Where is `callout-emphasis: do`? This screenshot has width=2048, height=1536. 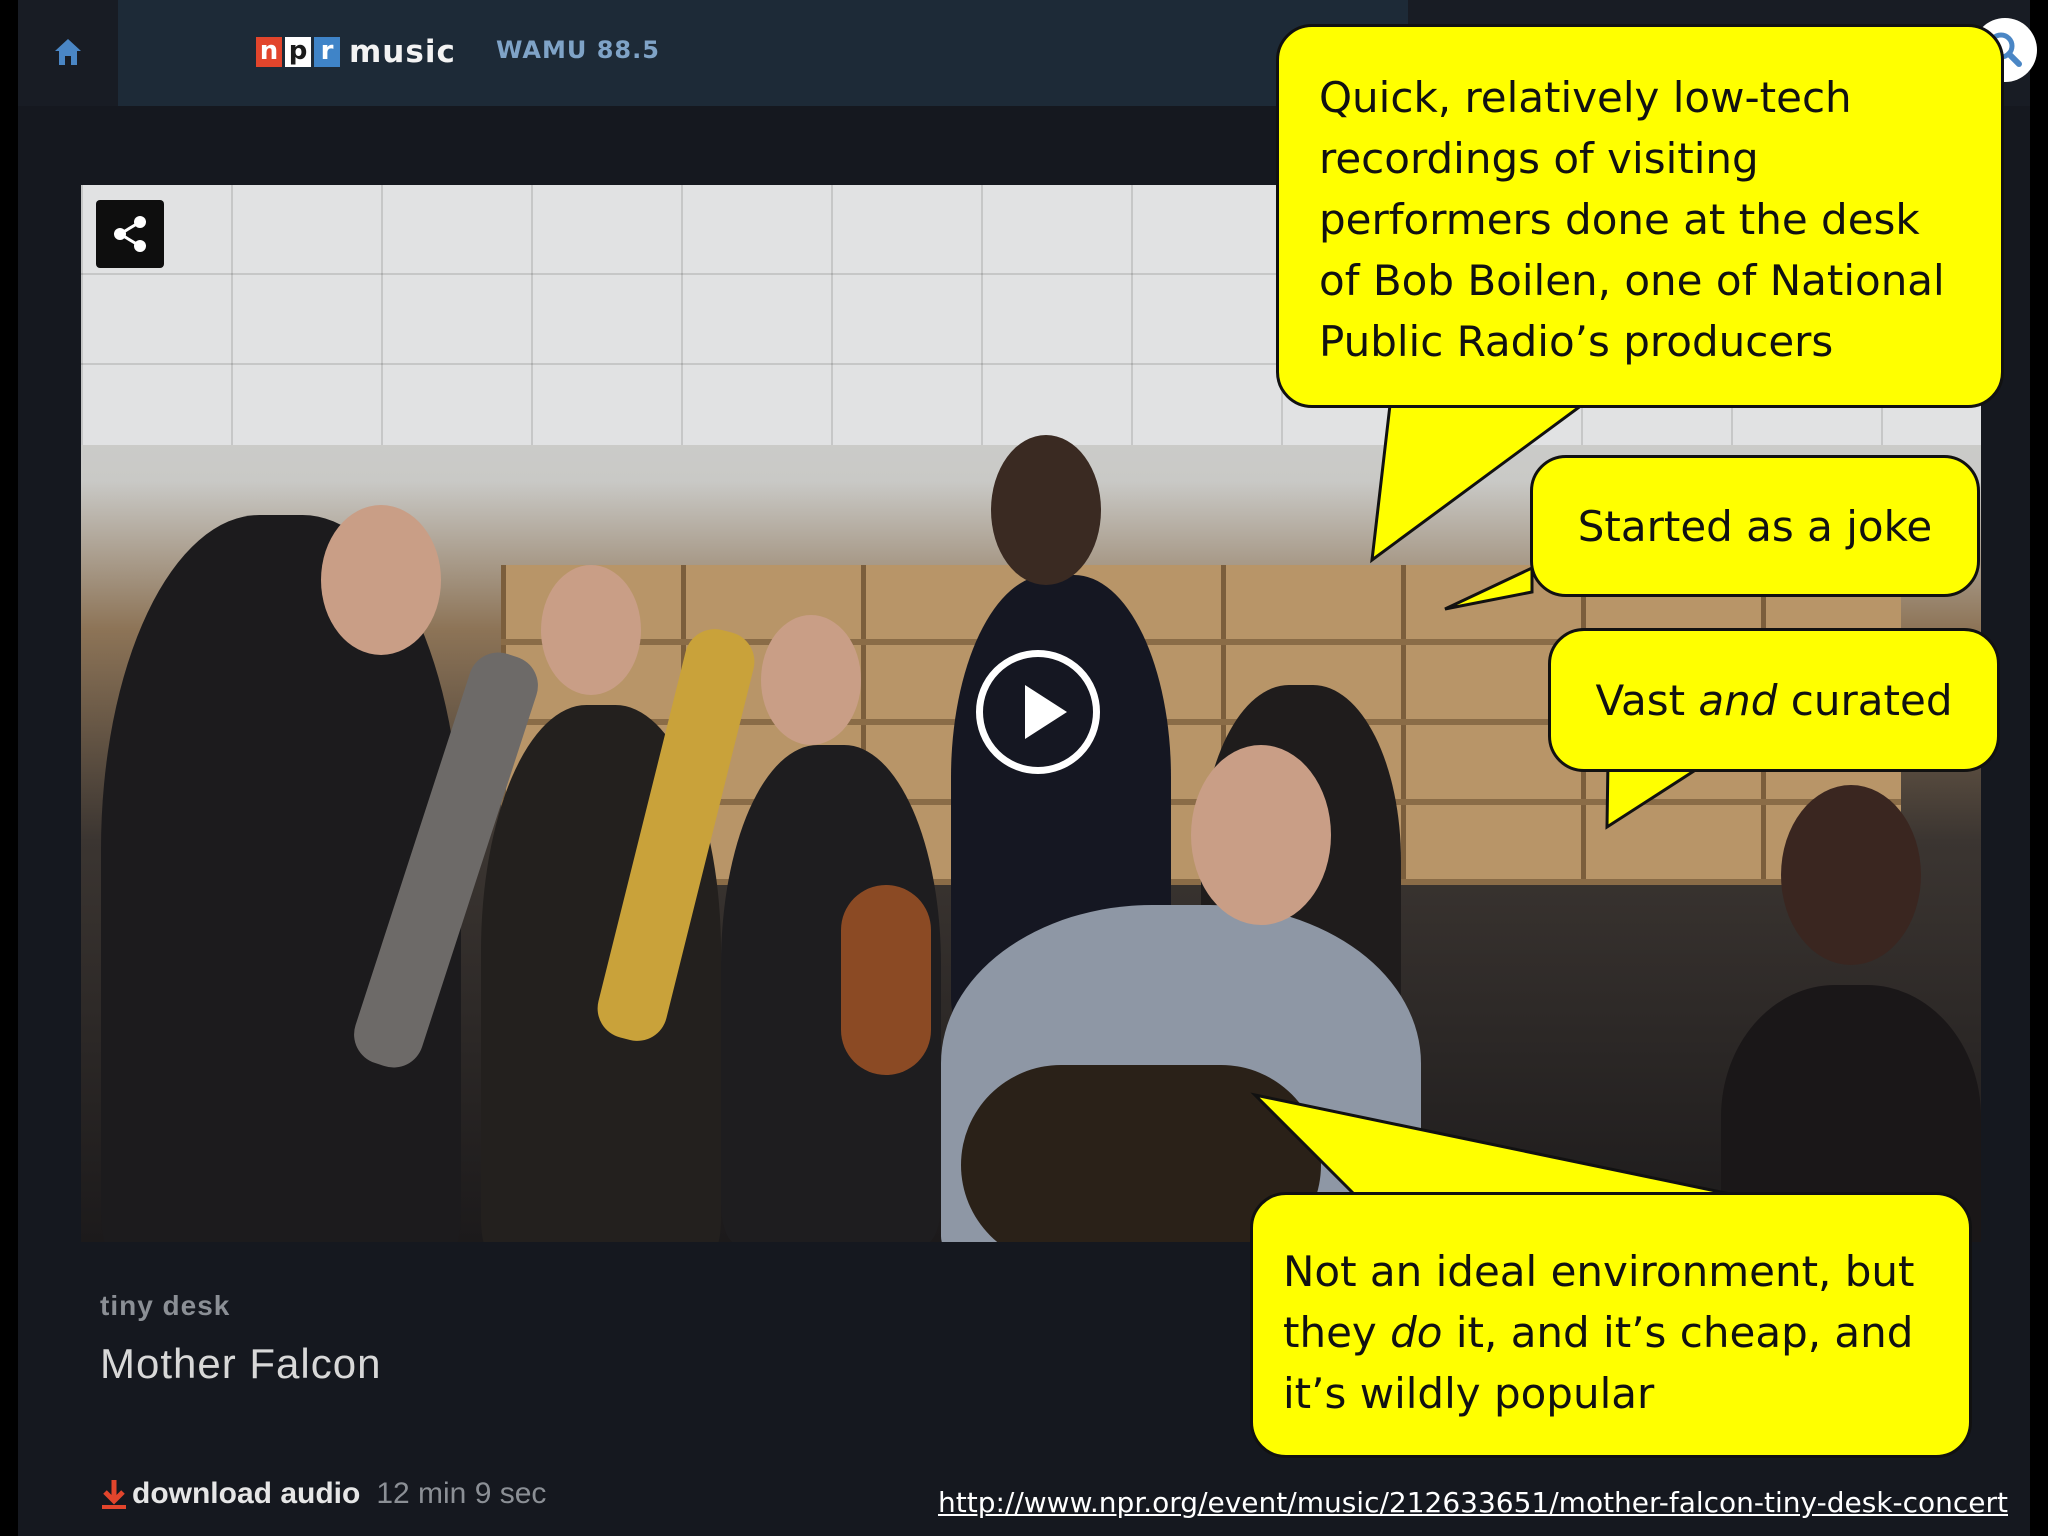 callout-emphasis: do is located at coordinates (1416, 1332).